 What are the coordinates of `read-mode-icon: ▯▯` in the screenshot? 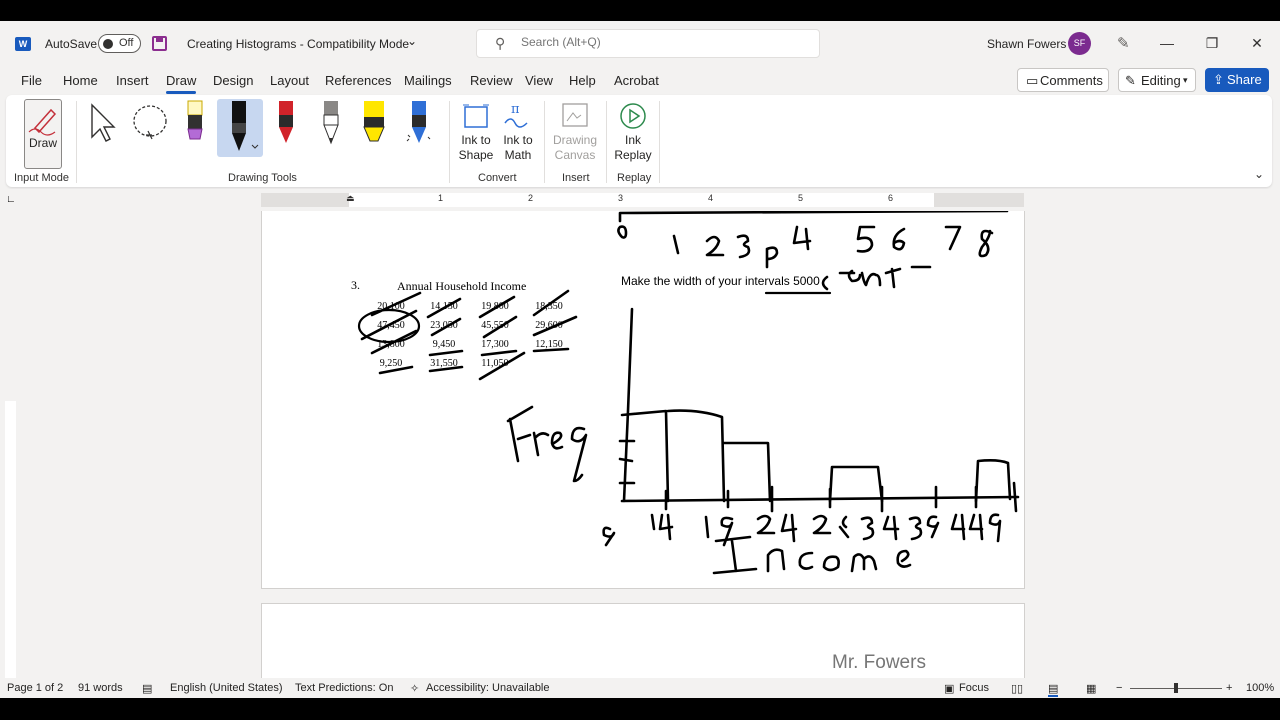 It's located at (1017, 688).